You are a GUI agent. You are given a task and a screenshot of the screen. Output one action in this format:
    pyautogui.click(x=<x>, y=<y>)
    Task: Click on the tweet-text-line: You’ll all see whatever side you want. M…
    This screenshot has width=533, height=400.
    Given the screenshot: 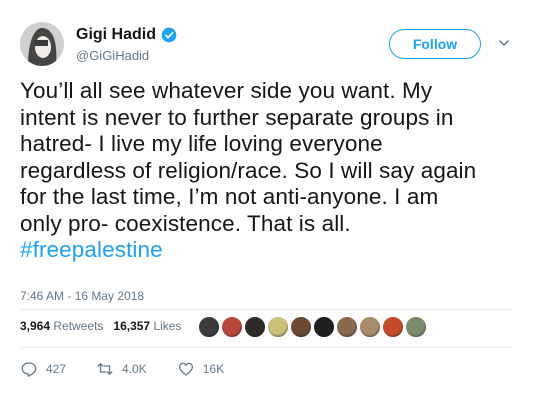 What is the action you would take?
    pyautogui.click(x=226, y=90)
    